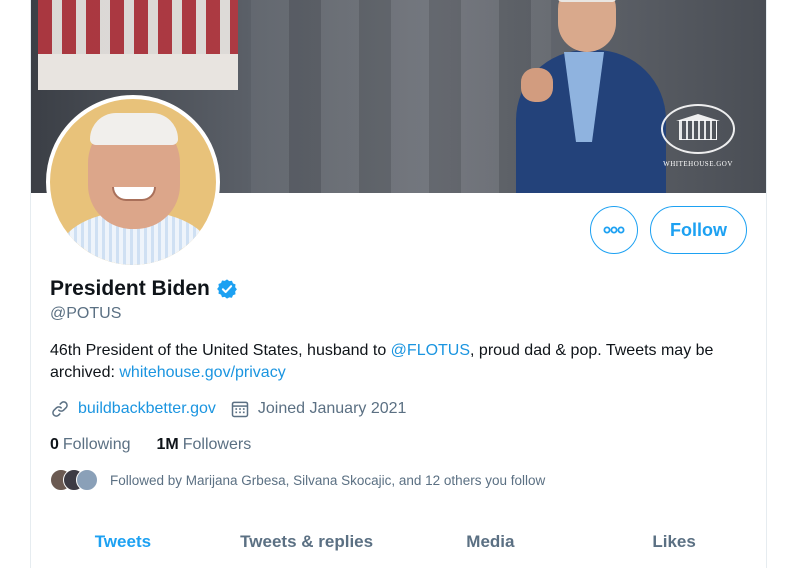  Describe the element at coordinates (674, 544) in the screenshot. I see `tab-likes: Likes` at that location.